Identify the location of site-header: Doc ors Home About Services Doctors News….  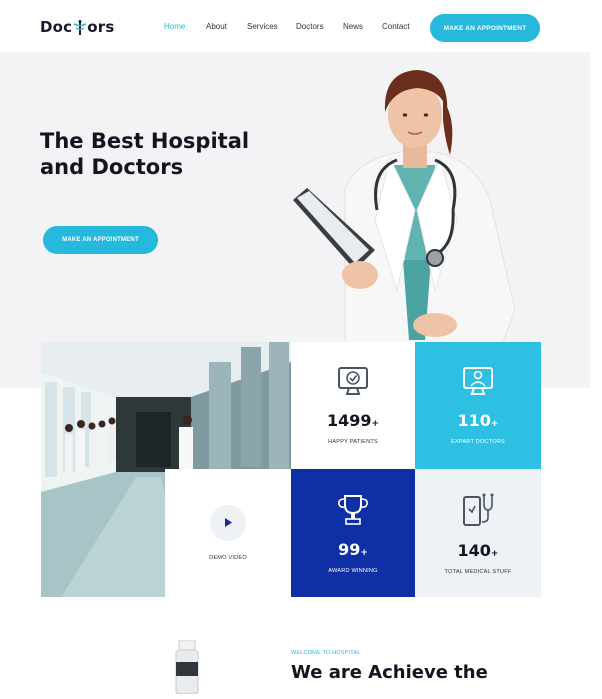
(301, 26).